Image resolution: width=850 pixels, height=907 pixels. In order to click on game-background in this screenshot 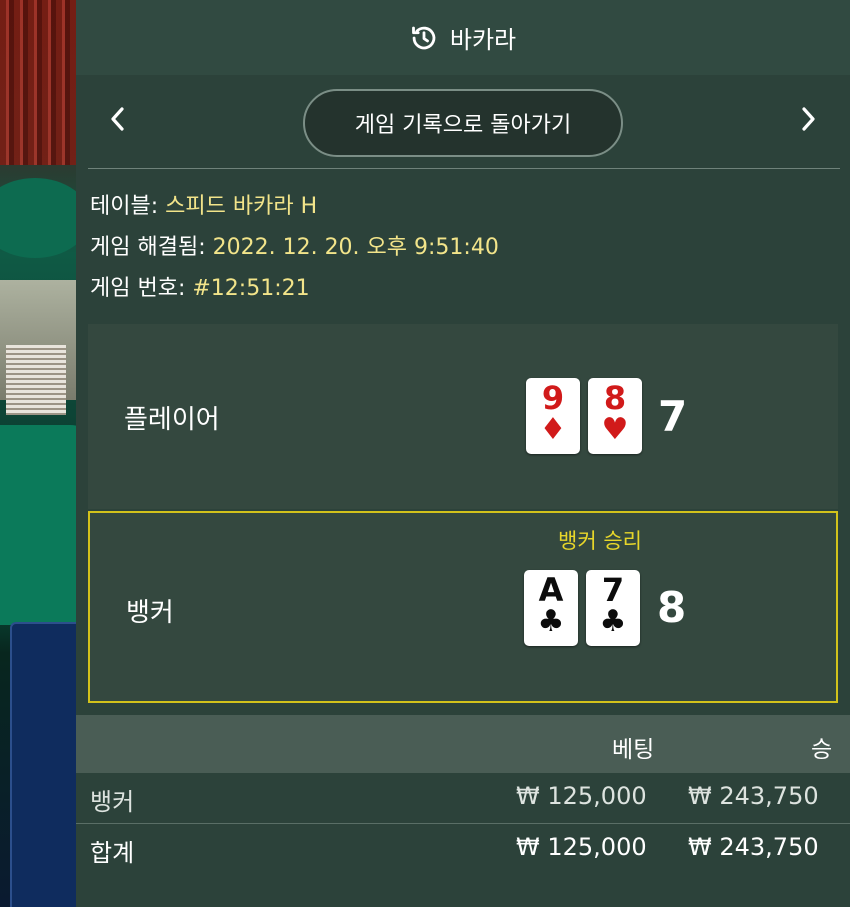, I will do `click(38, 453)`.